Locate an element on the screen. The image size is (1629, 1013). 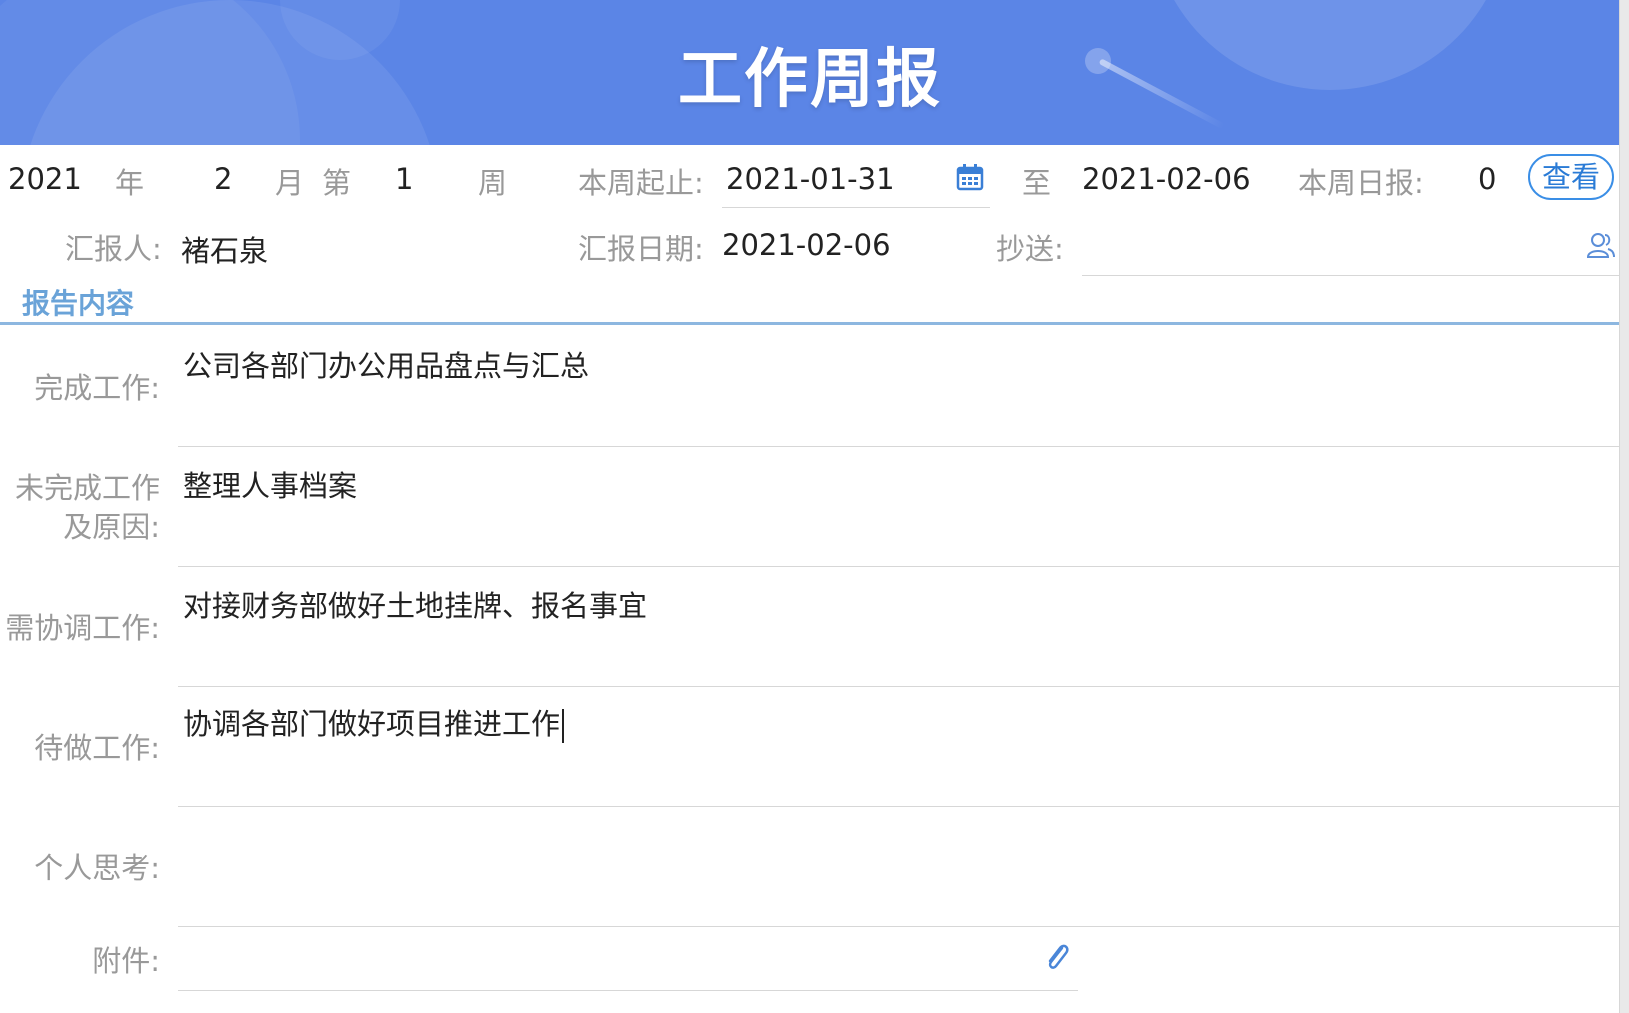
todo-work-underline is located at coordinates (899, 806).